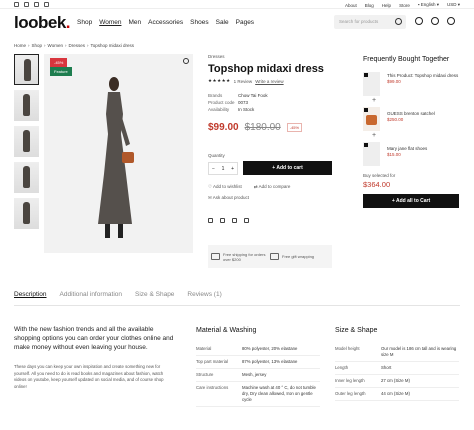  What do you see at coordinates (118, 153) in the screenshot?
I see `main-product-image: -45% Feature` at bounding box center [118, 153].